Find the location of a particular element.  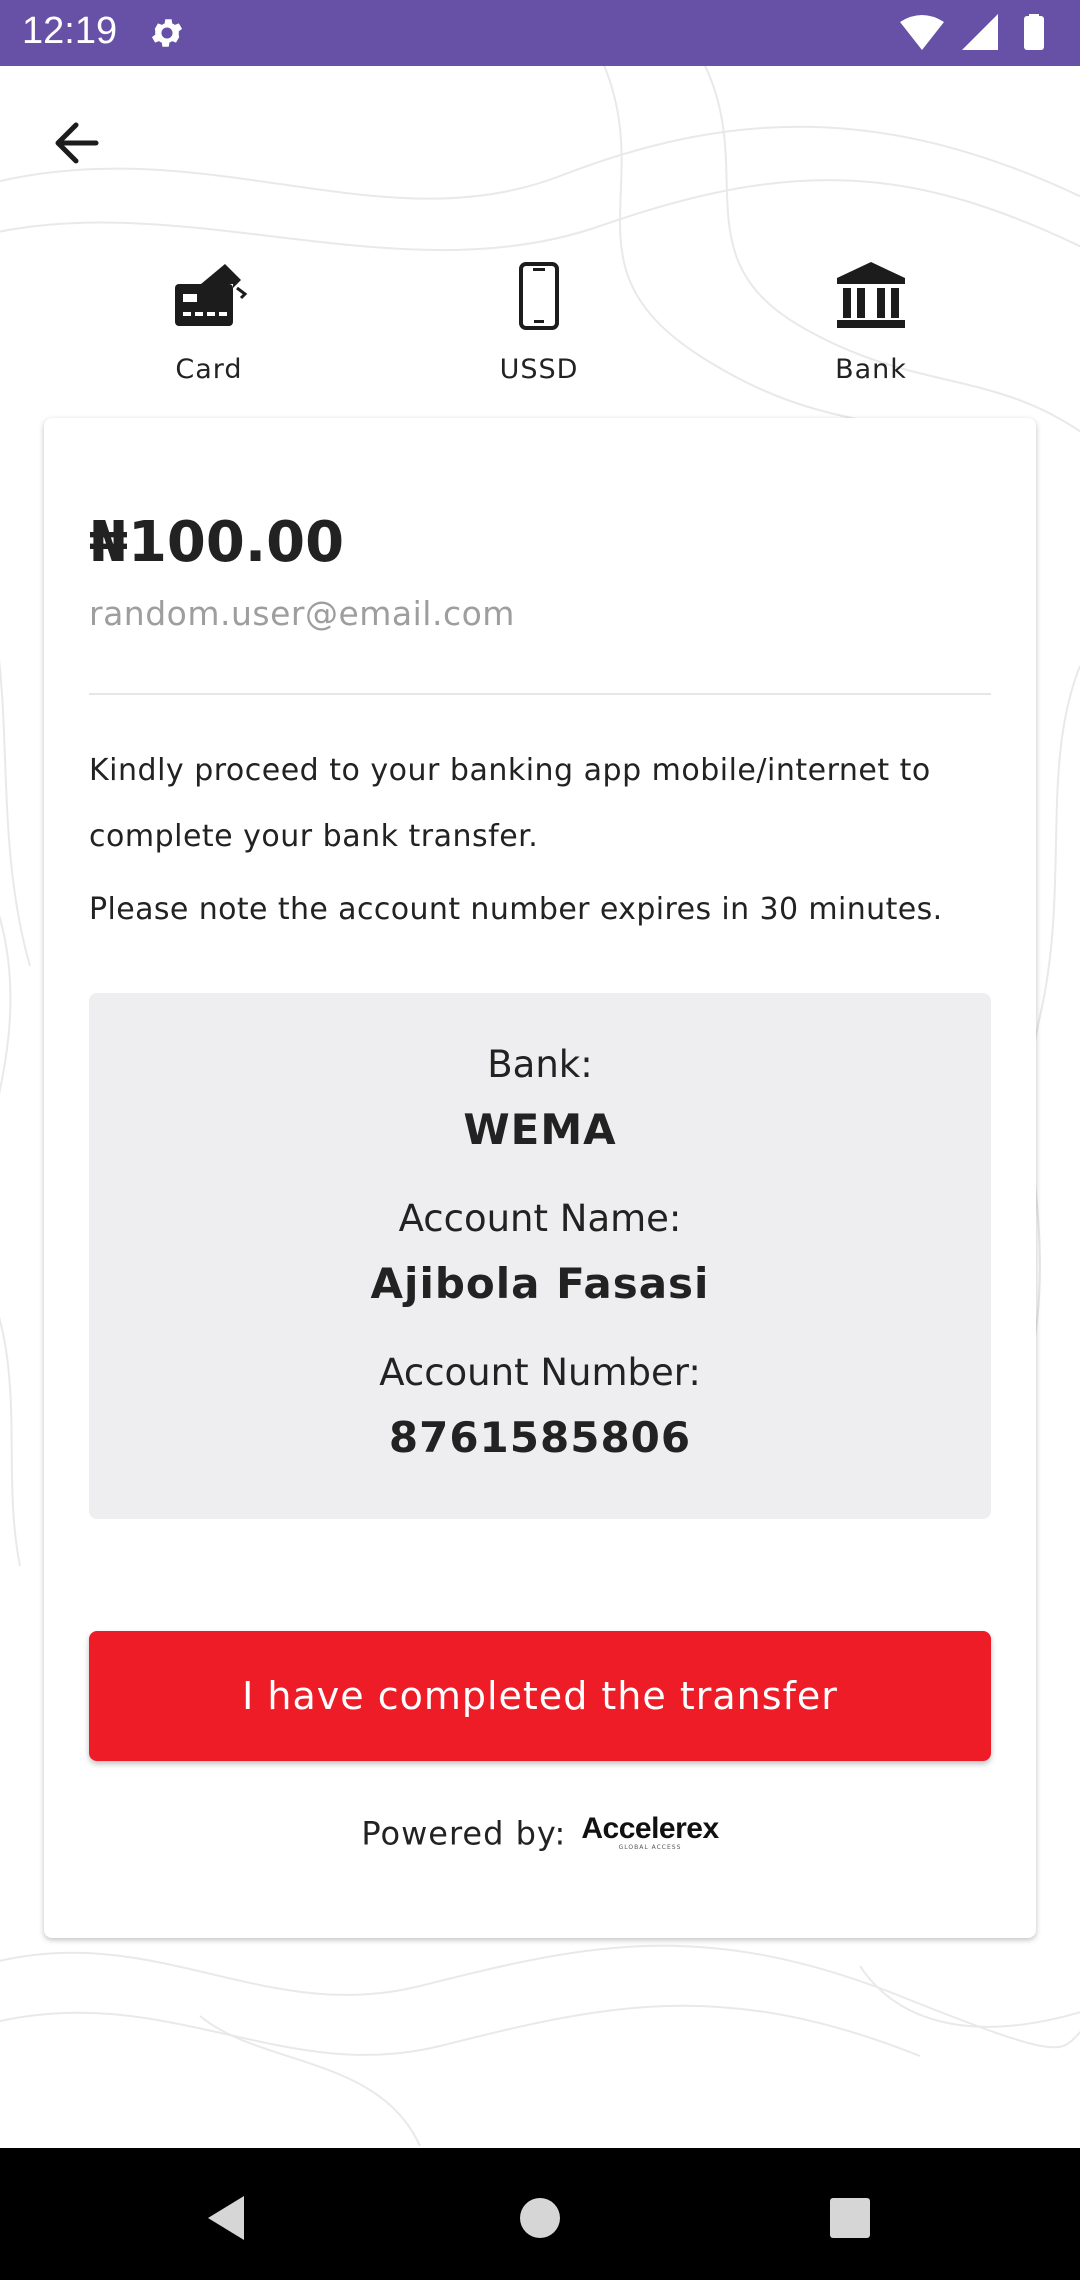

gear-icon is located at coordinates (167, 33).